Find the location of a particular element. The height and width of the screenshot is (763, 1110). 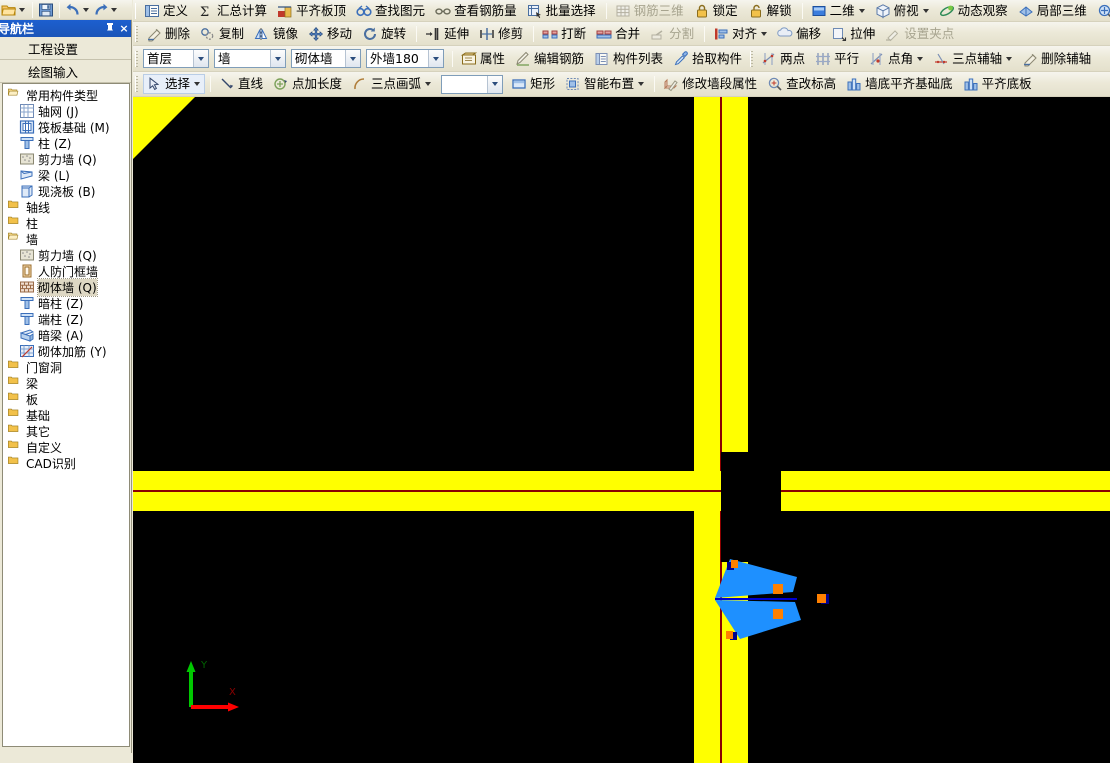

tree-item-10: 剪力墙 (Q) is located at coordinates (67, 255).